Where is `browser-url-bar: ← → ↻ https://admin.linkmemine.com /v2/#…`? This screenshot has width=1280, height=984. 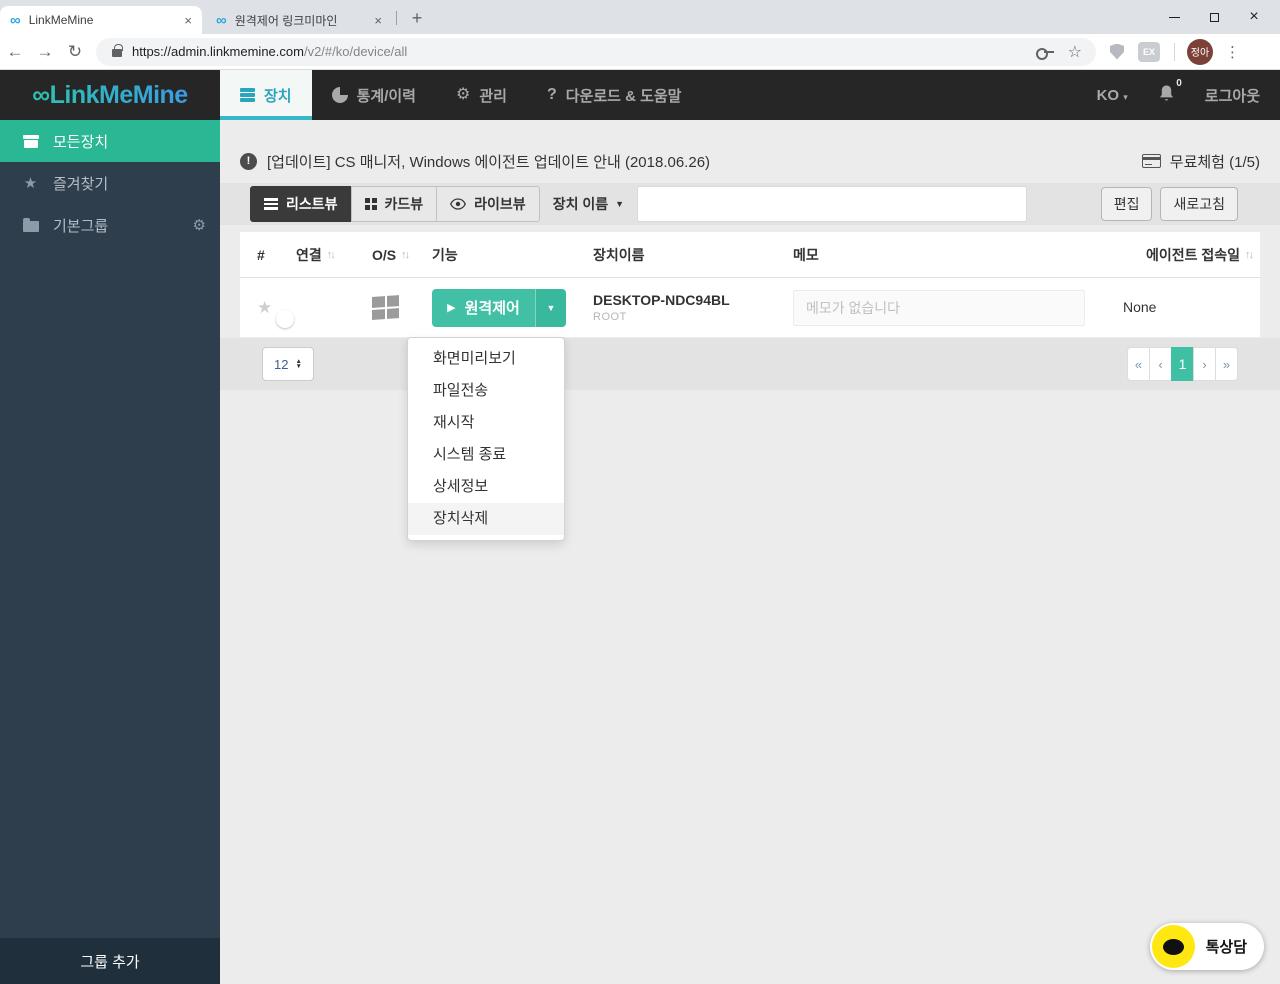 browser-url-bar: ← → ↻ https://admin.linkmemine.com /v2/#… is located at coordinates (640, 52).